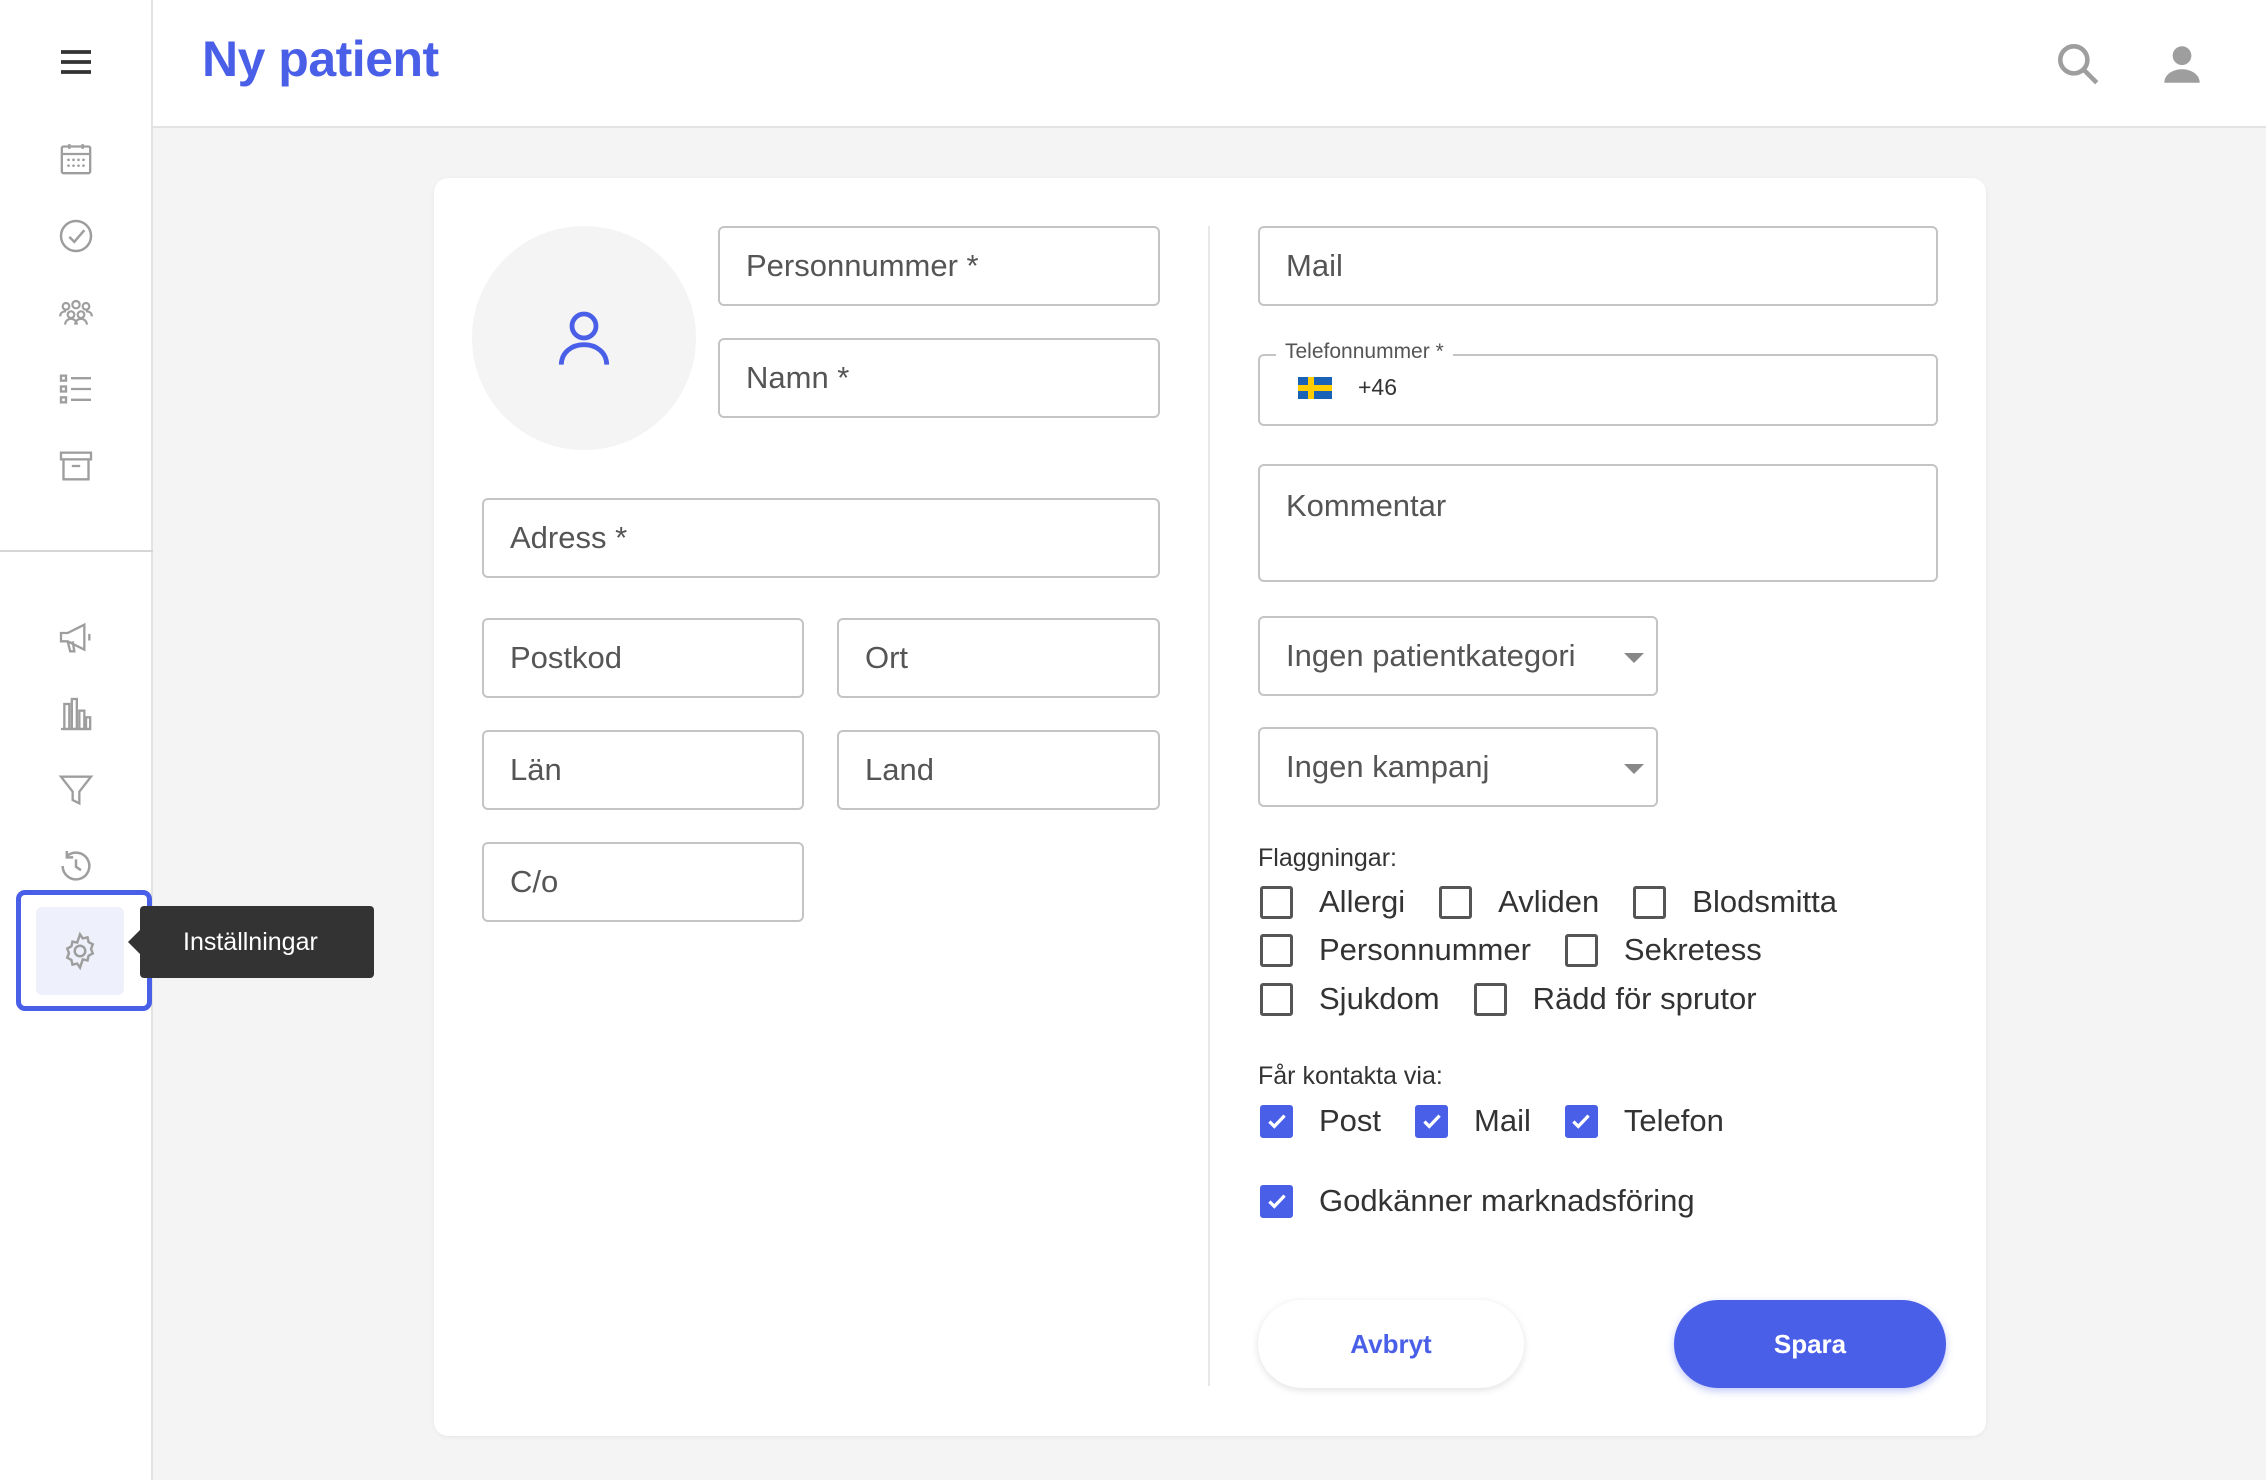 This screenshot has width=2266, height=1480. What do you see at coordinates (1388, 766) in the screenshot?
I see `campaign-value: Ingen kampanj` at bounding box center [1388, 766].